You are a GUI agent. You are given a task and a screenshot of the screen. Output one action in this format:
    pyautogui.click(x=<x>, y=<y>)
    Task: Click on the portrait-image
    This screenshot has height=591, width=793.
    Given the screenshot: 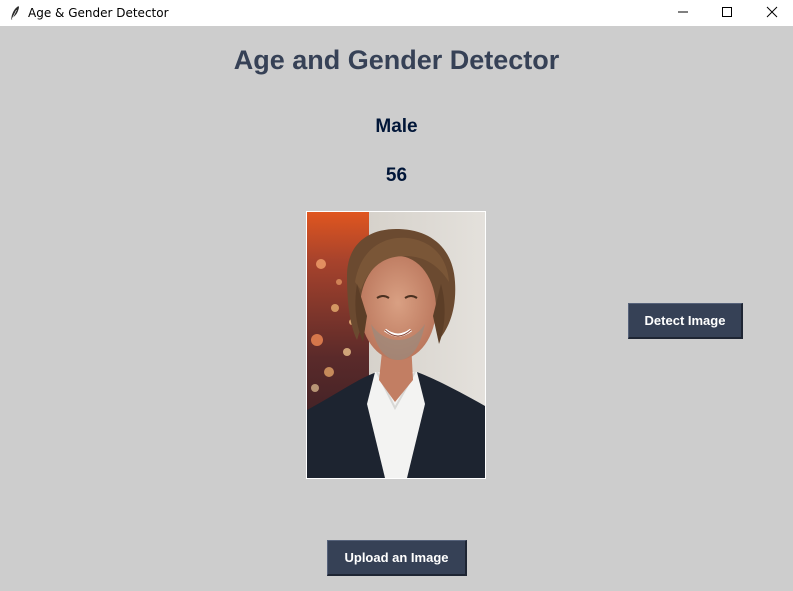 What is the action you would take?
    pyautogui.click(x=396, y=345)
    